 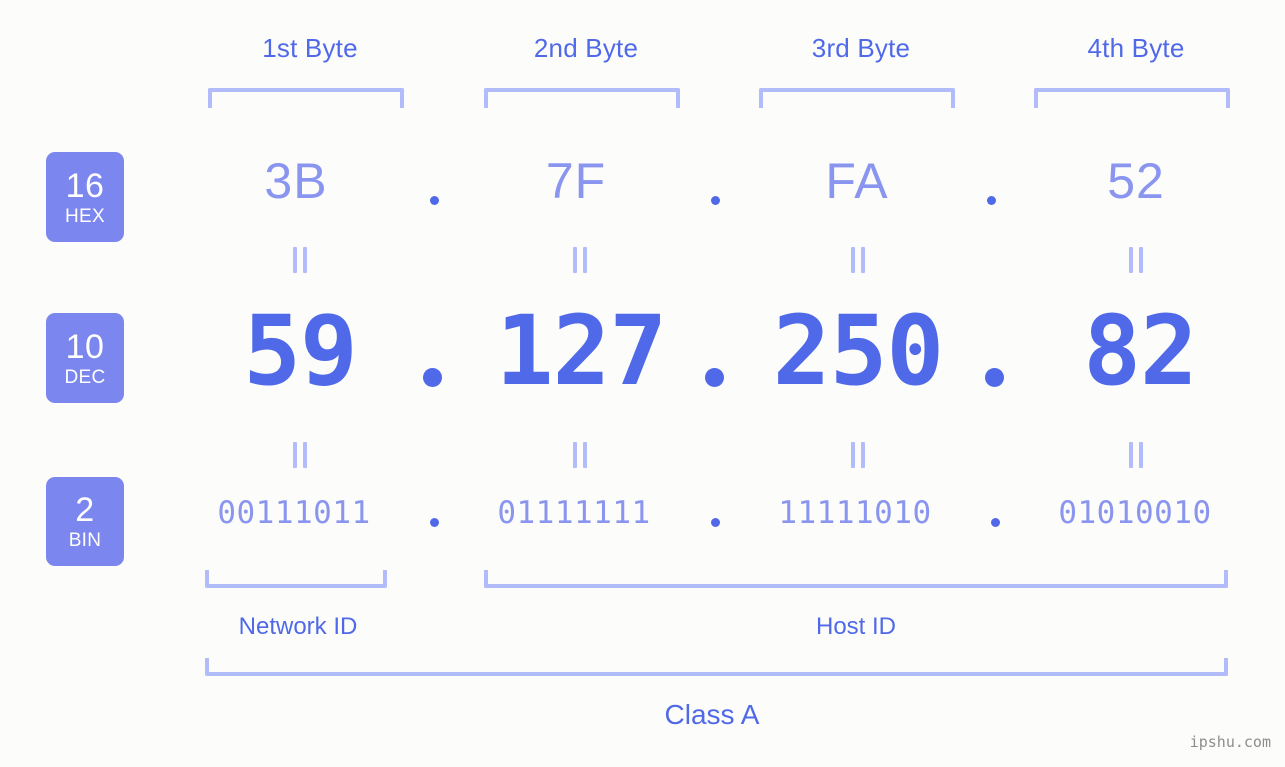 I want to click on site-watermark: ipshu.com, so click(x=1230, y=742).